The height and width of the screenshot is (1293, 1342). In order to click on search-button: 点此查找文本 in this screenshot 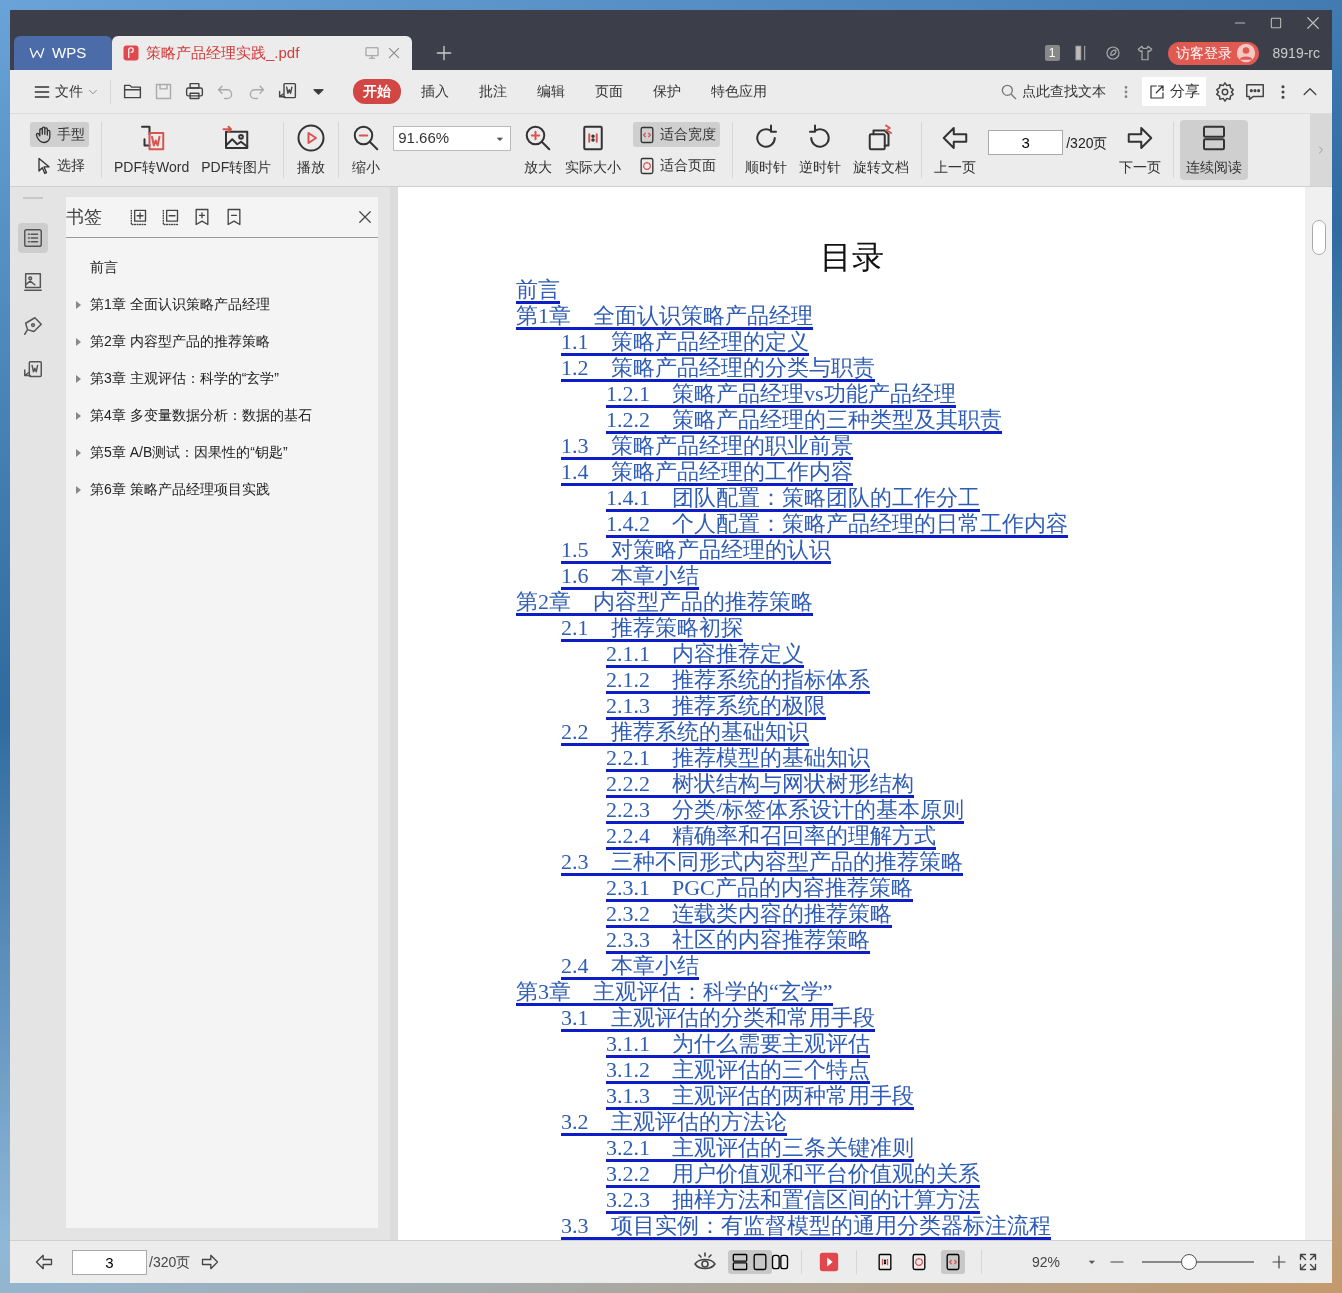, I will do `click(1052, 91)`.